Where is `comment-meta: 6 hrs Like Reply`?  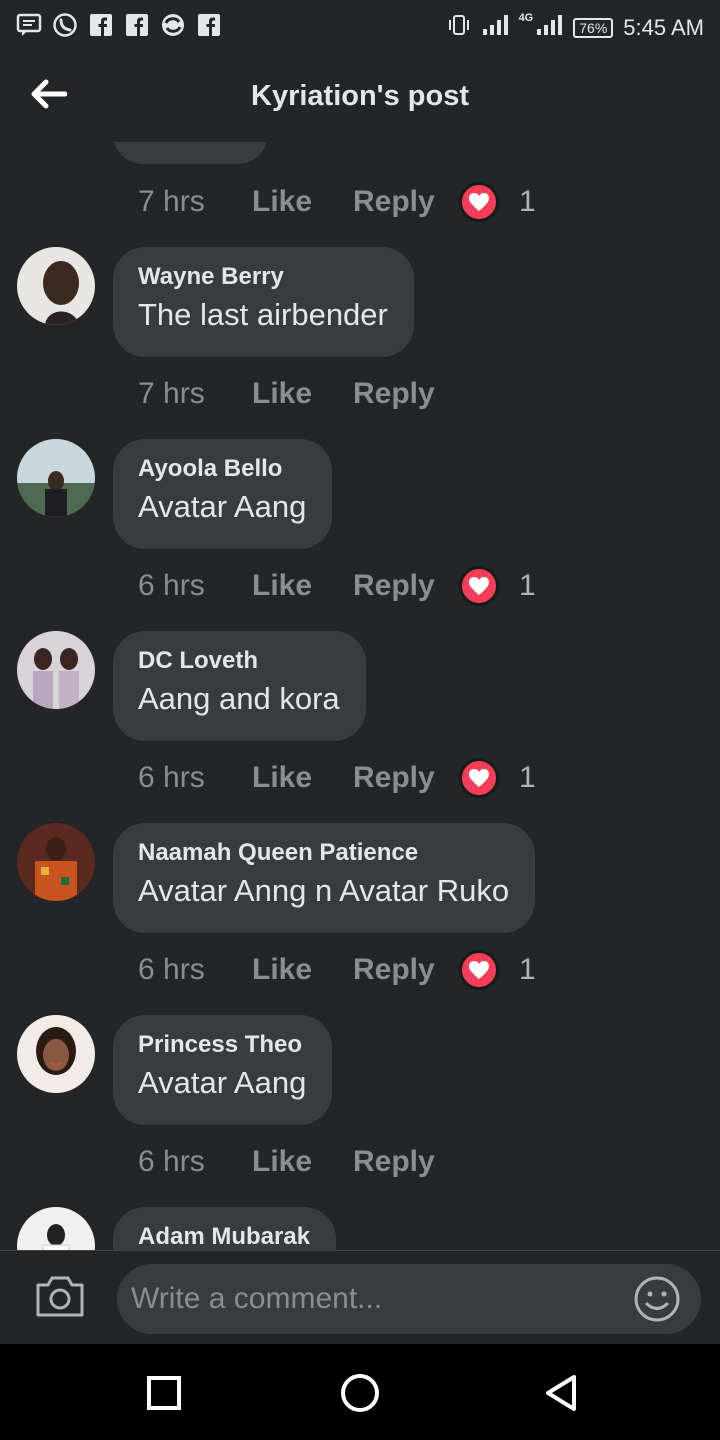 comment-meta: 6 hrs Like Reply is located at coordinates (298, 1162).